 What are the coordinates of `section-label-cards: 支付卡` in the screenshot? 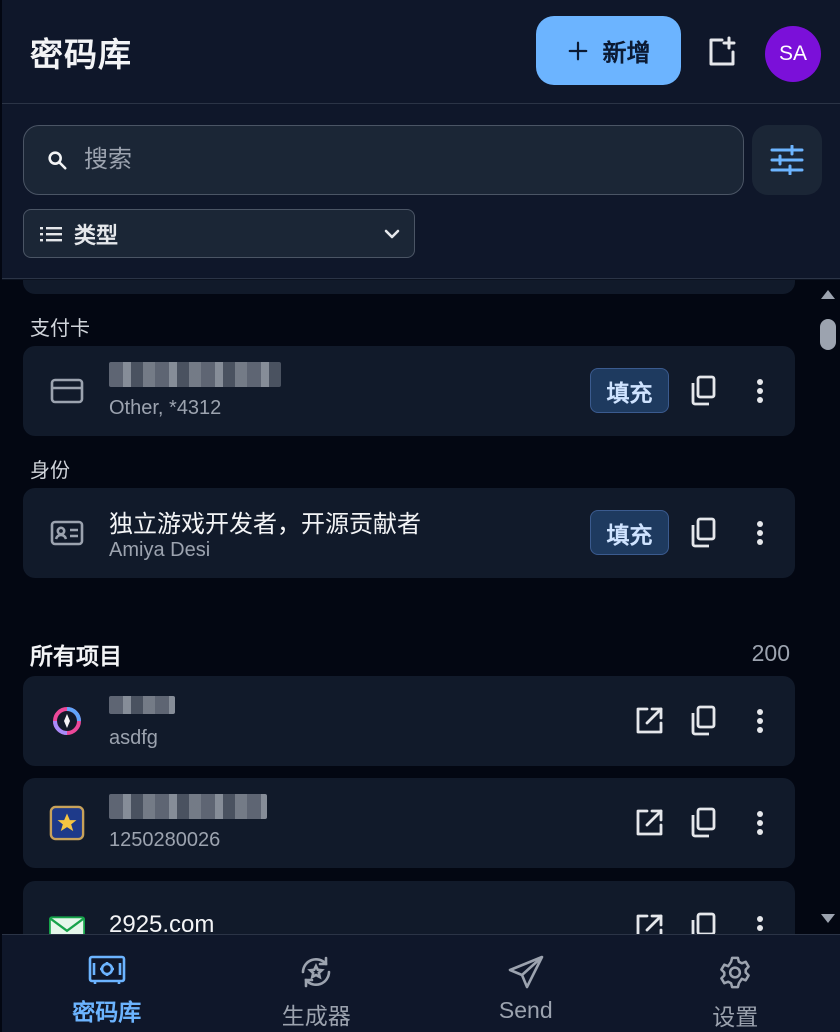 It's located at (60, 329).